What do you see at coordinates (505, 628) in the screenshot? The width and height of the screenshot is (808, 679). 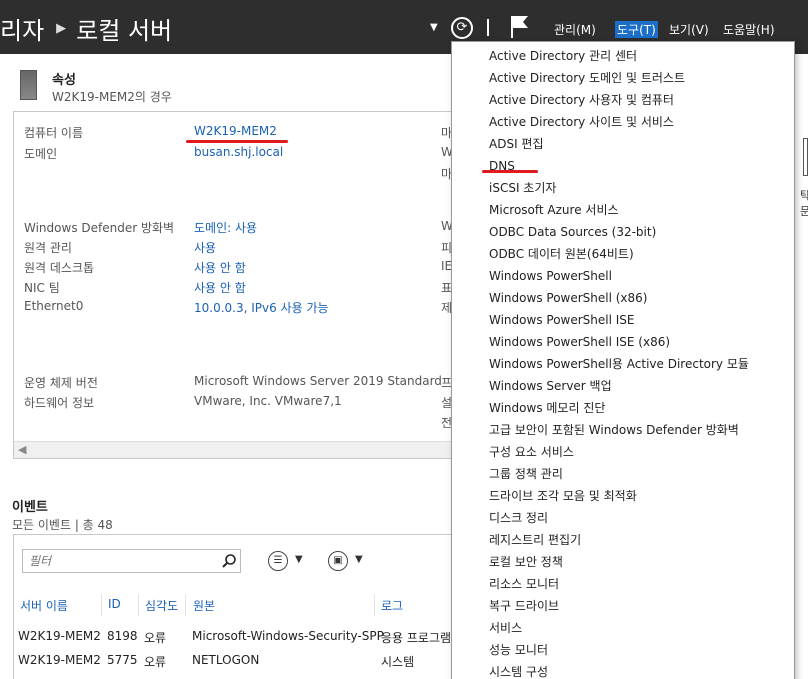 I see `menu-item: 서비스` at bounding box center [505, 628].